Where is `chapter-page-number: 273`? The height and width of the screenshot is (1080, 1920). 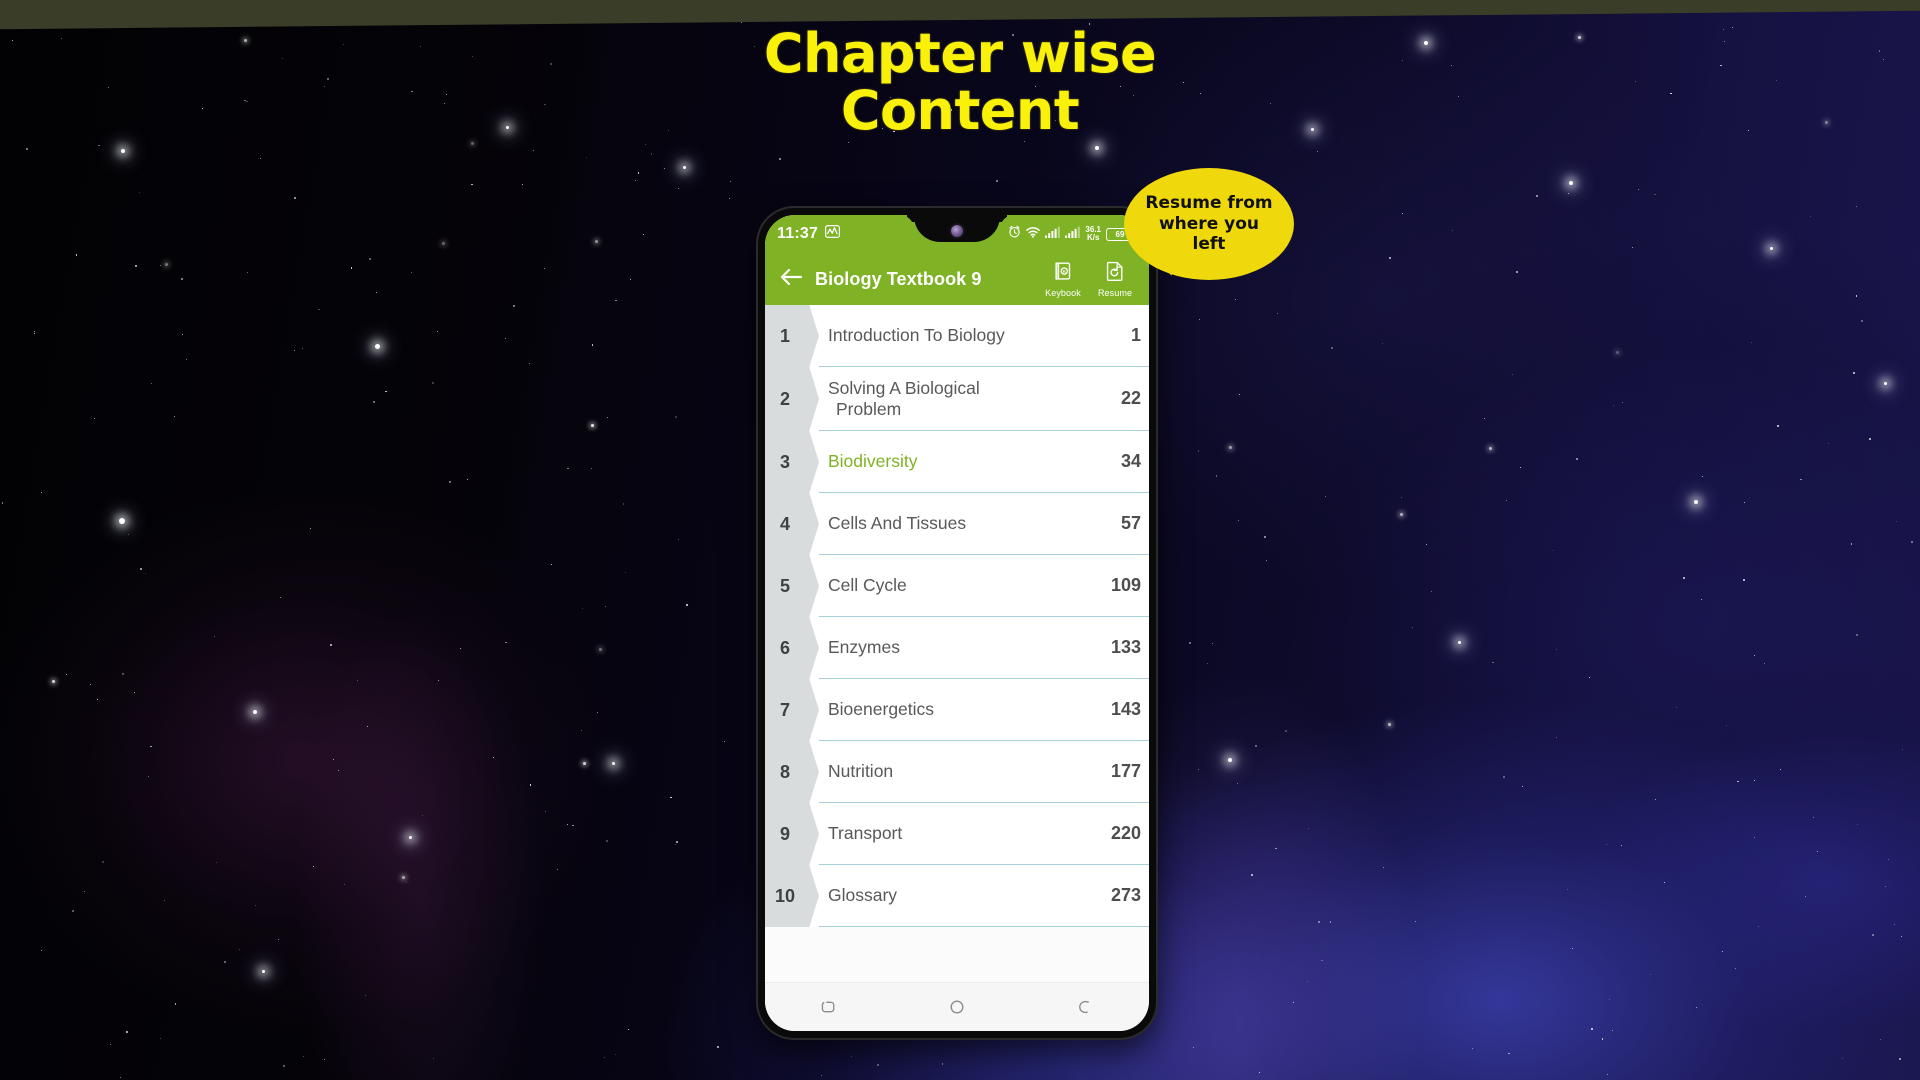 chapter-page-number: 273 is located at coordinates (1125, 895).